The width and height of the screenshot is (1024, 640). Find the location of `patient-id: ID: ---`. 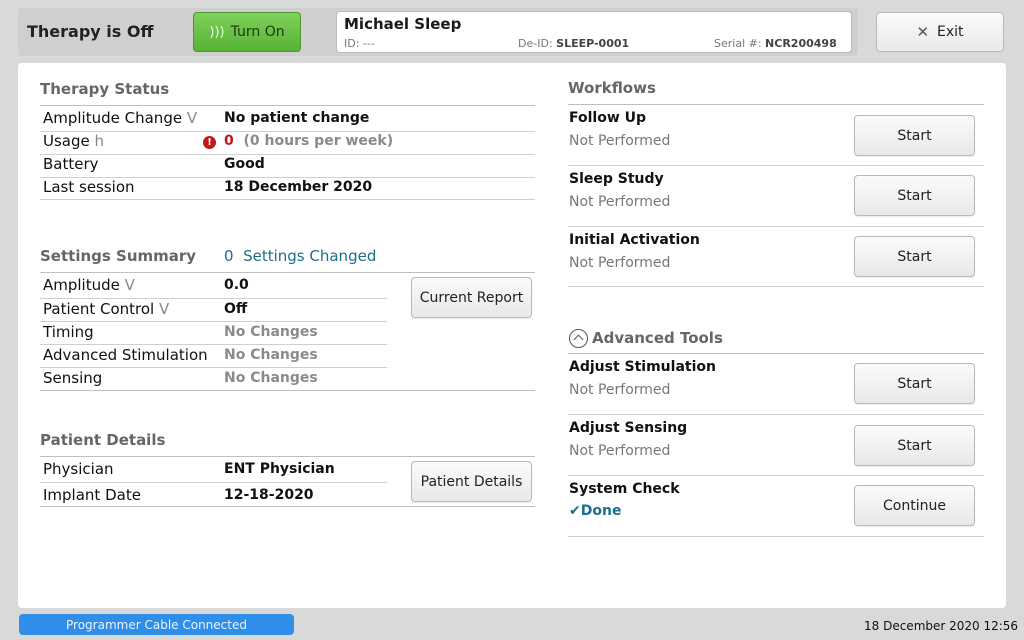

patient-id: ID: --- is located at coordinates (359, 43).